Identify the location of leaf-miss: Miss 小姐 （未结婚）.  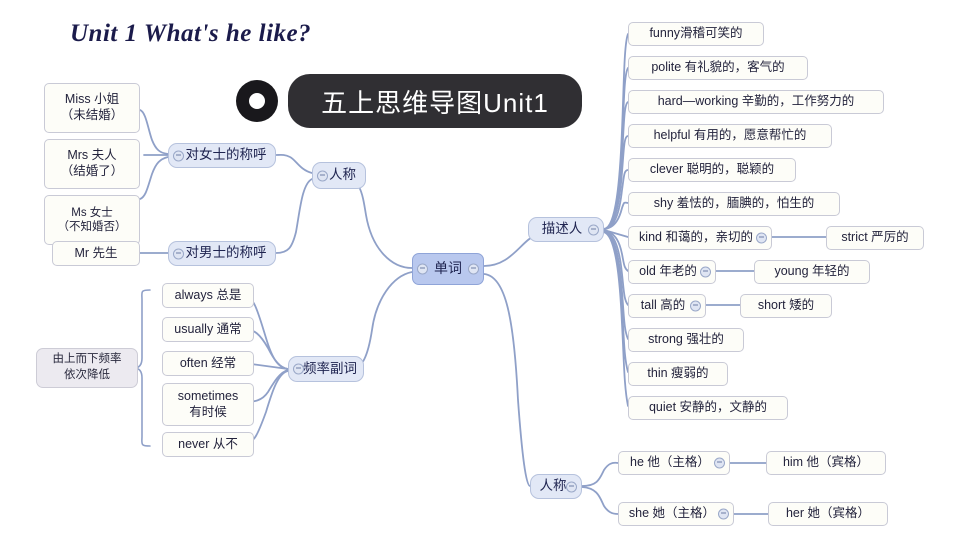
(92, 108).